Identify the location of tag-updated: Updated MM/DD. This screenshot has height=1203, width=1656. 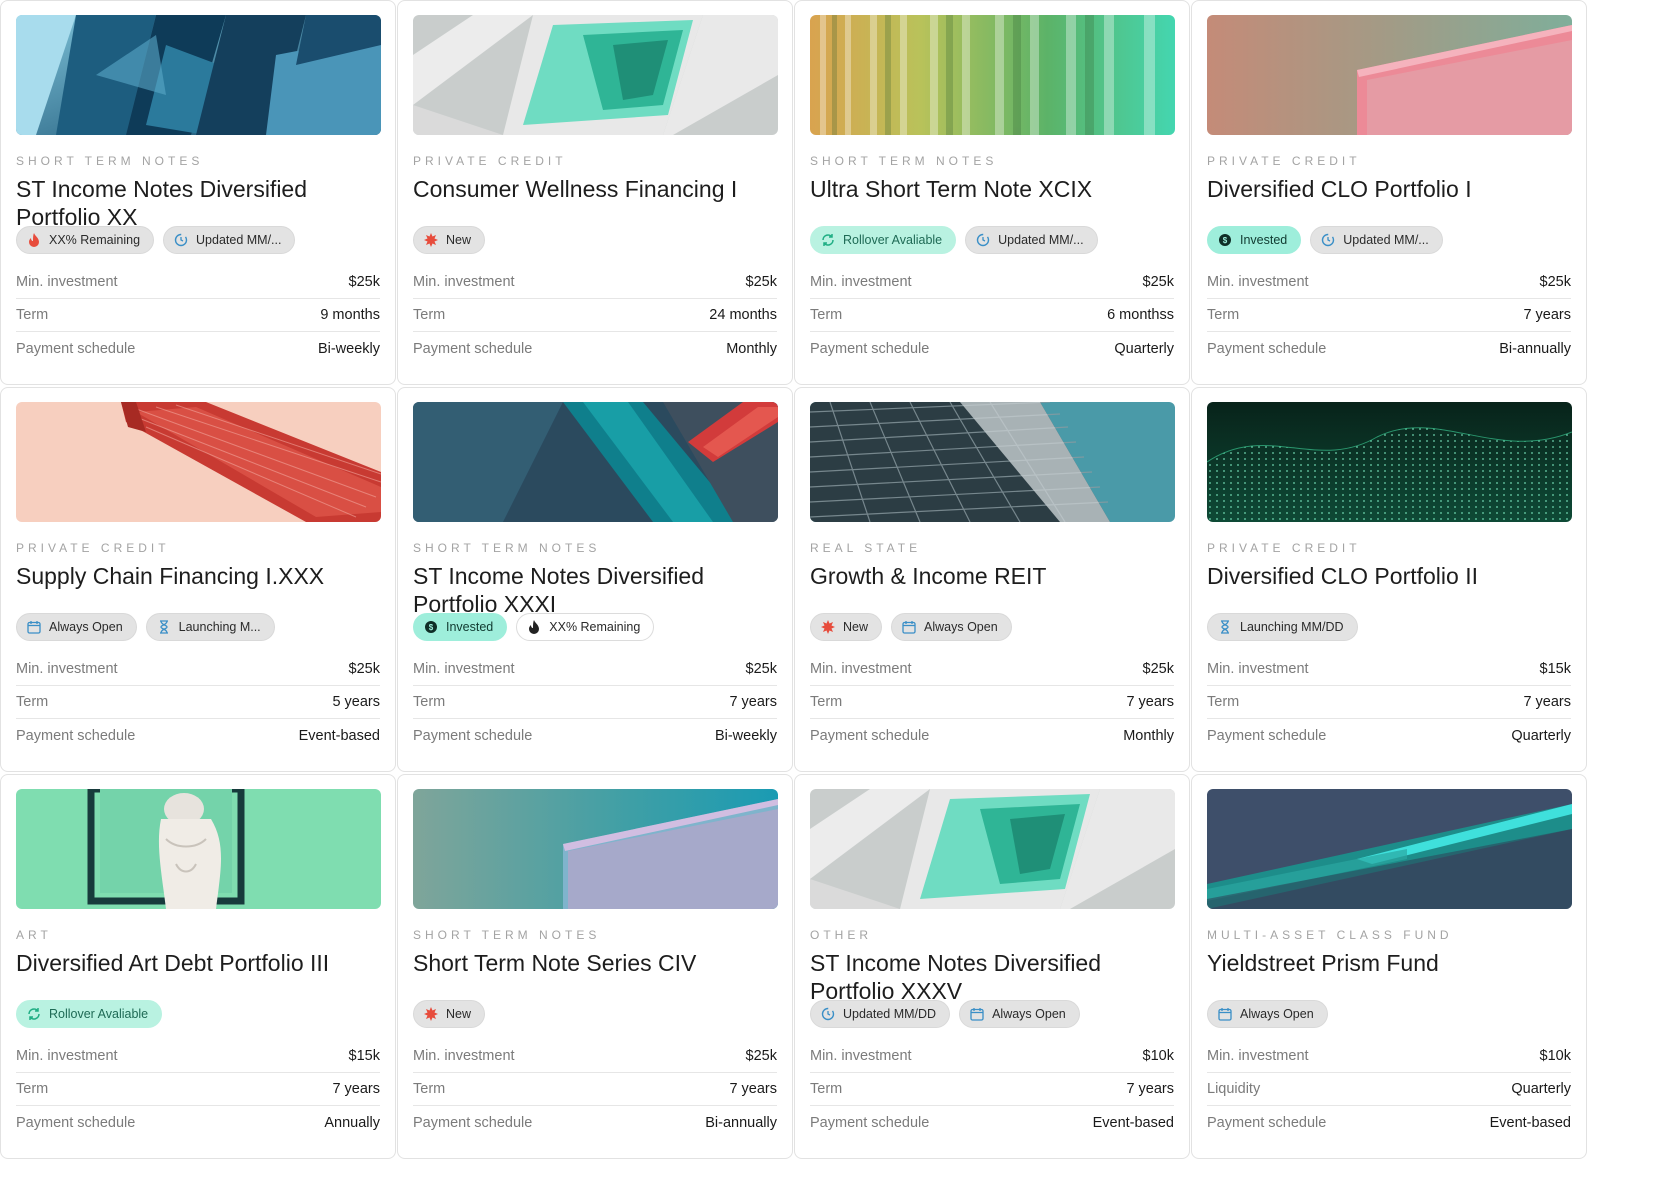
(880, 1013).